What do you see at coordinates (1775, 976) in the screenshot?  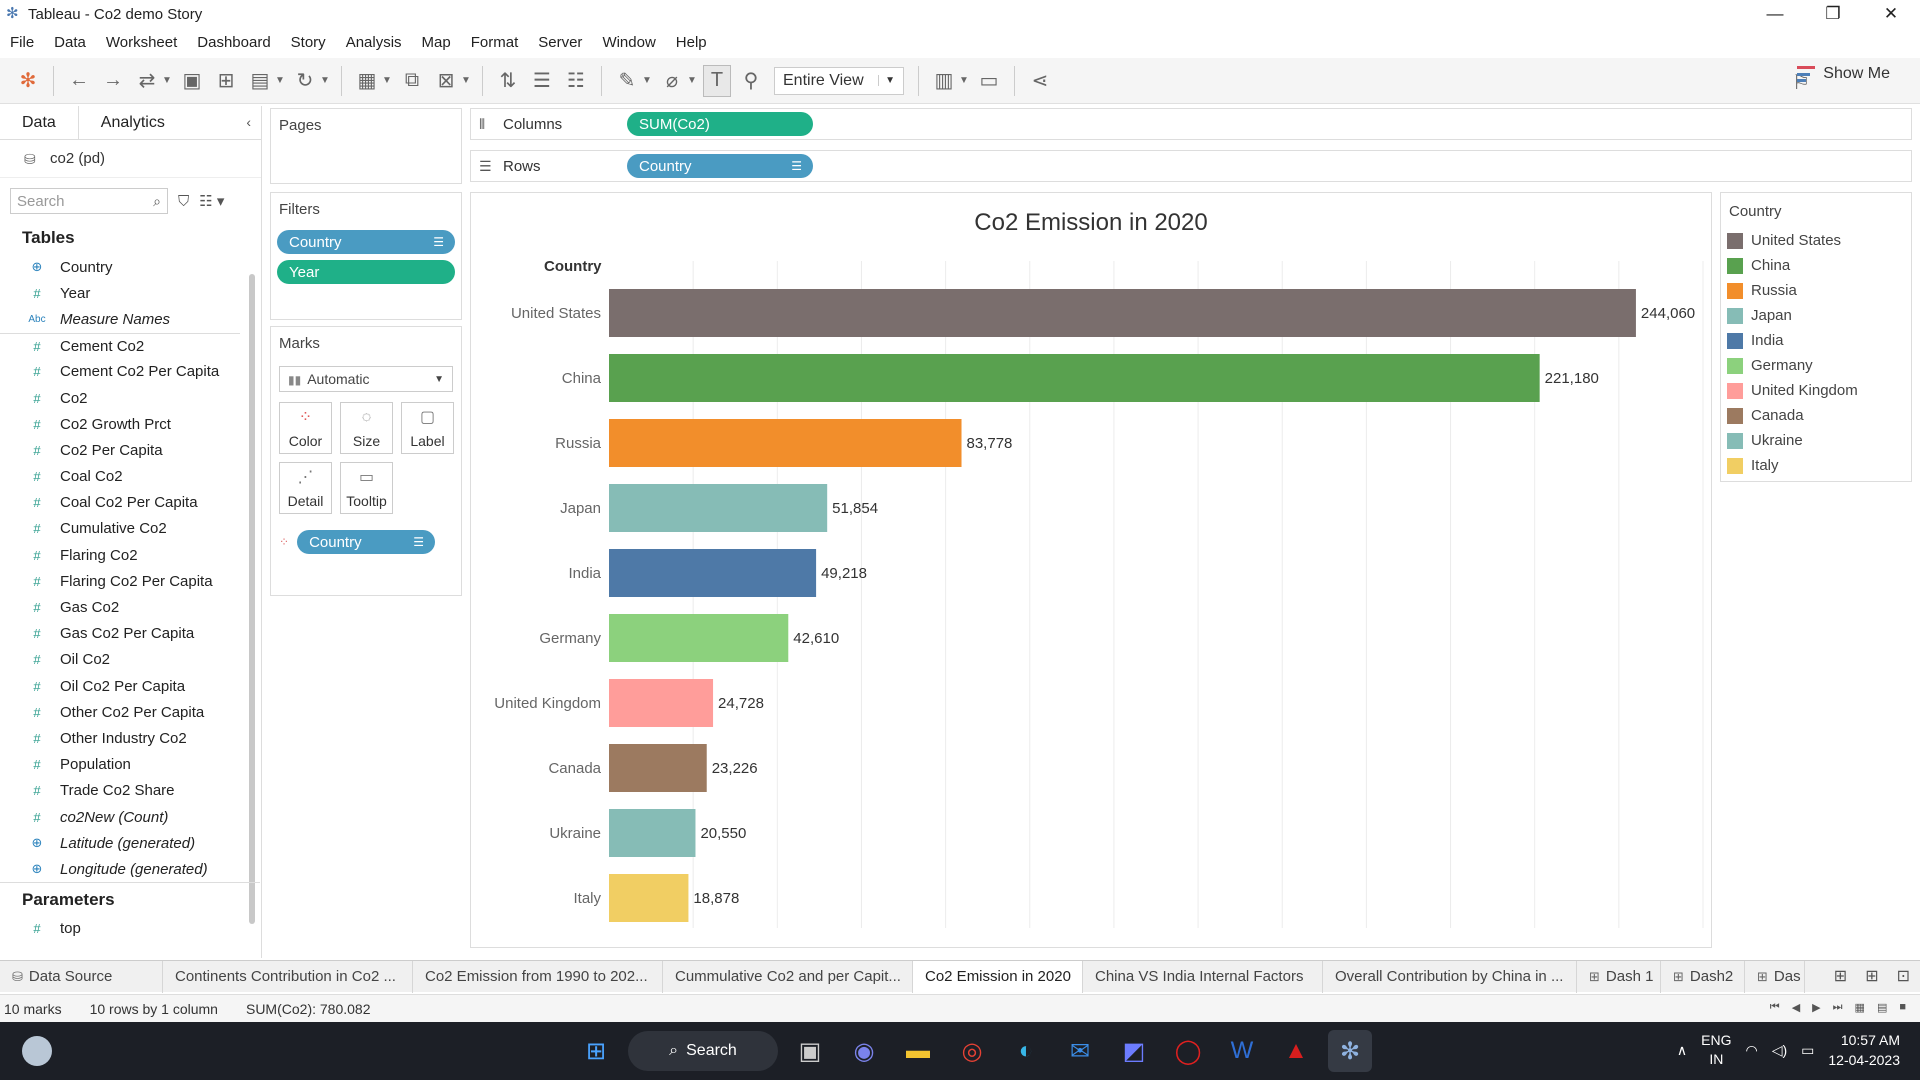 I see `sheet-tab: ⊞ Das` at bounding box center [1775, 976].